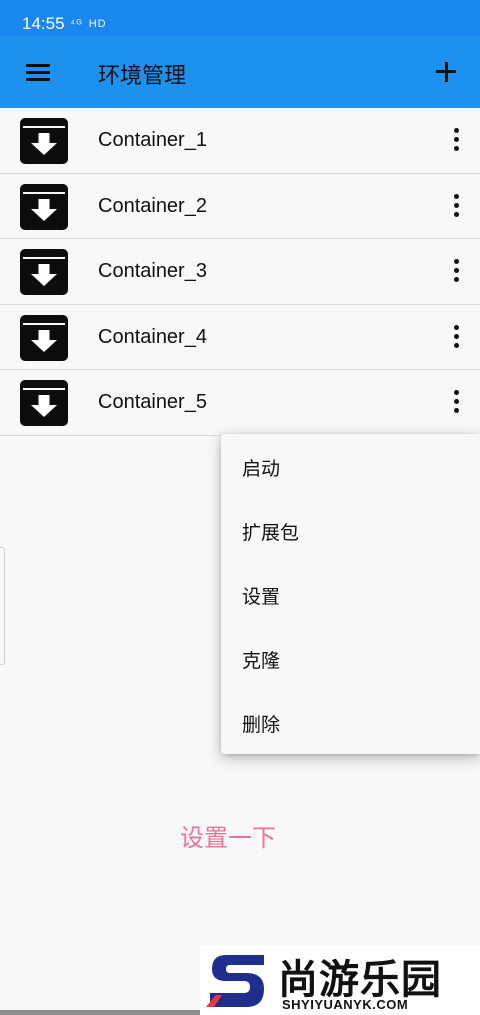  I want to click on list-item: Container_2, so click(240, 206).